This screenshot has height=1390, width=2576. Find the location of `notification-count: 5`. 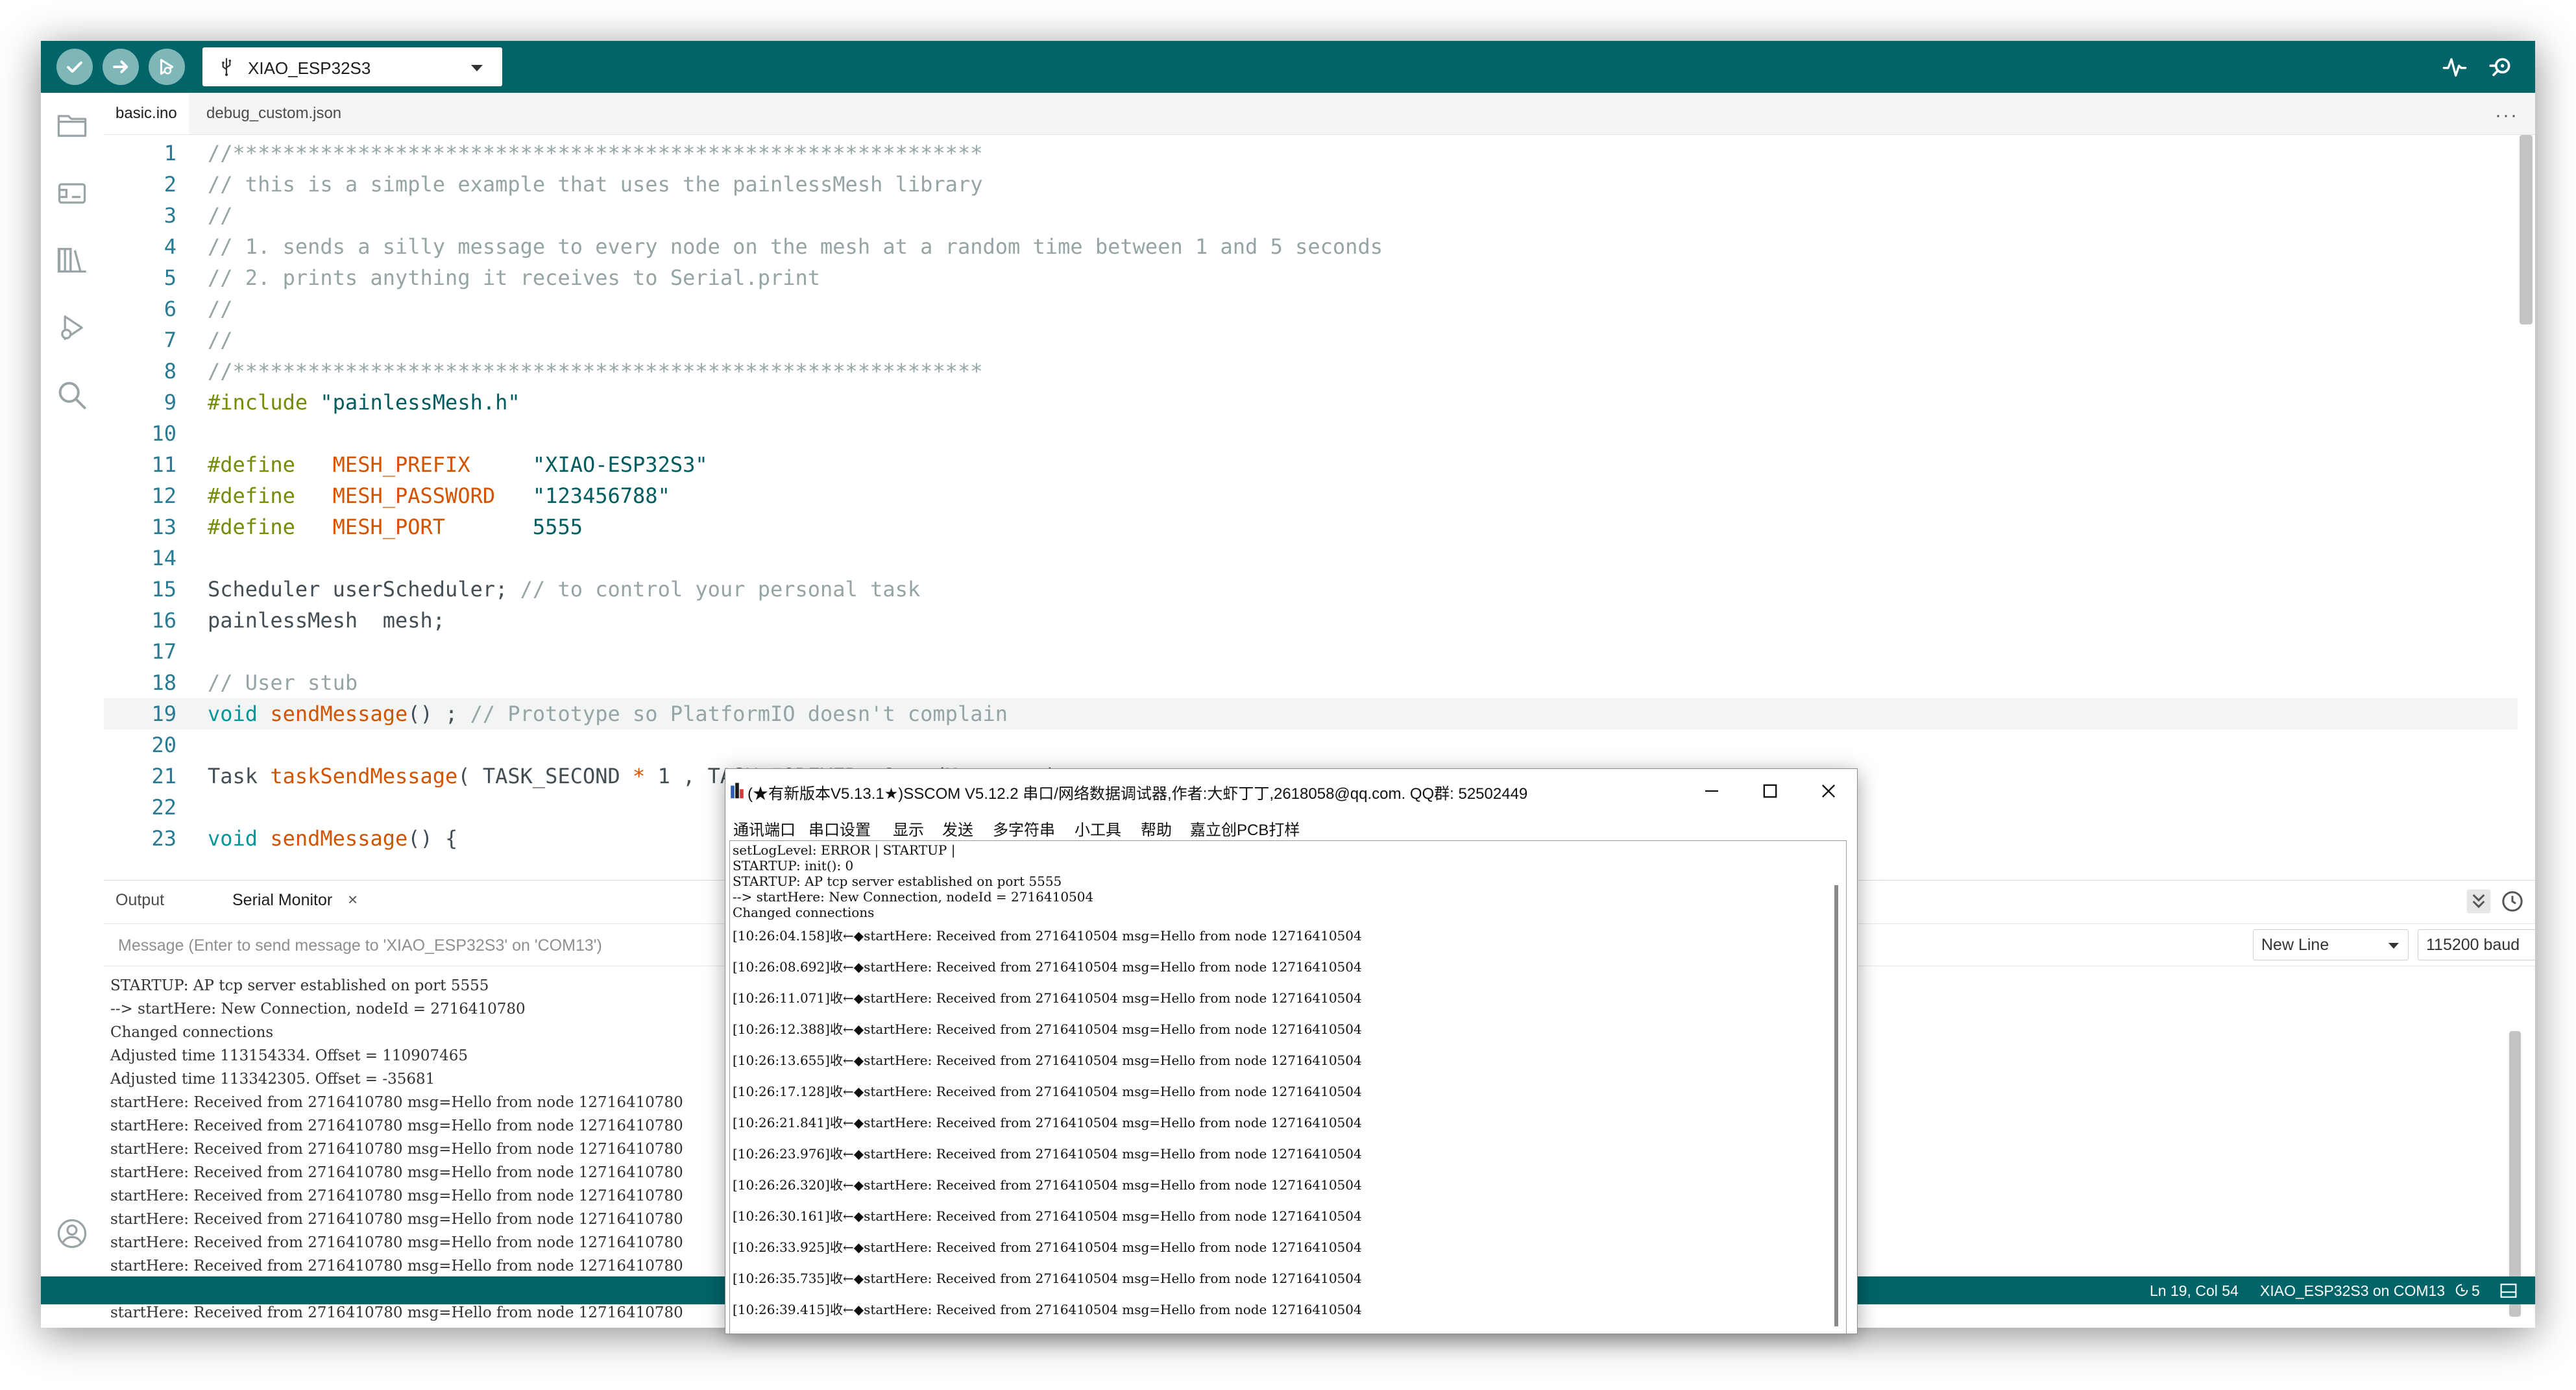

notification-count: 5 is located at coordinates (2476, 1291).